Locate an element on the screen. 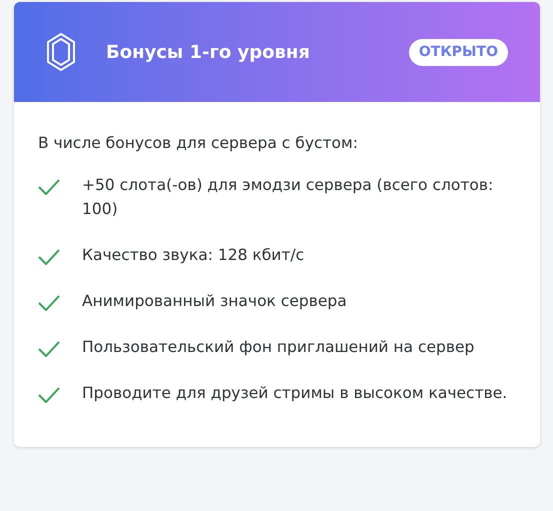  gem-icon is located at coordinates (61, 52).